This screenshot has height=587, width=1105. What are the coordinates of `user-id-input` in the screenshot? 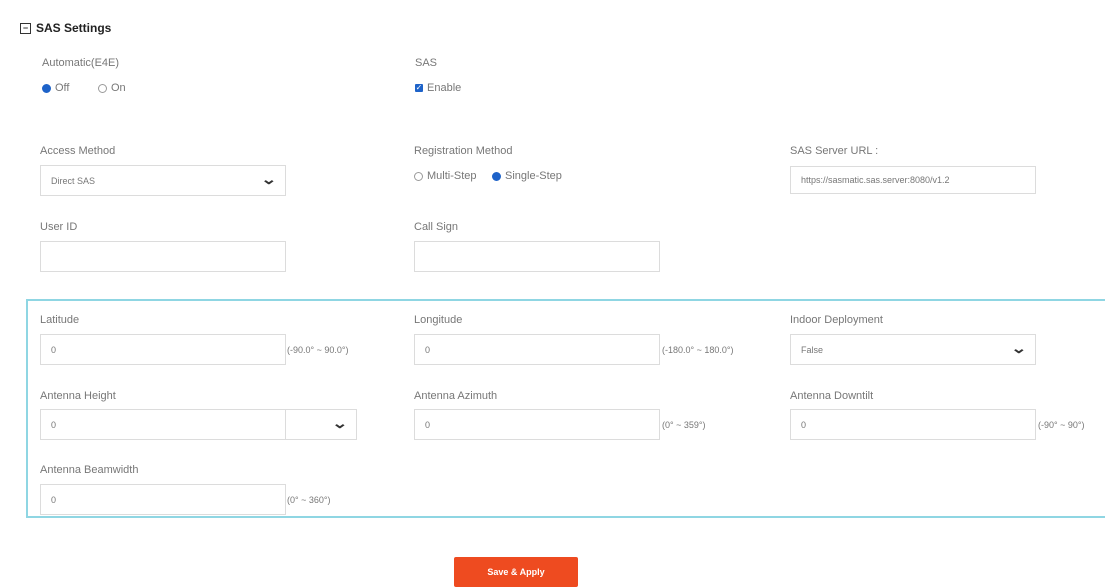 It's located at (163, 256).